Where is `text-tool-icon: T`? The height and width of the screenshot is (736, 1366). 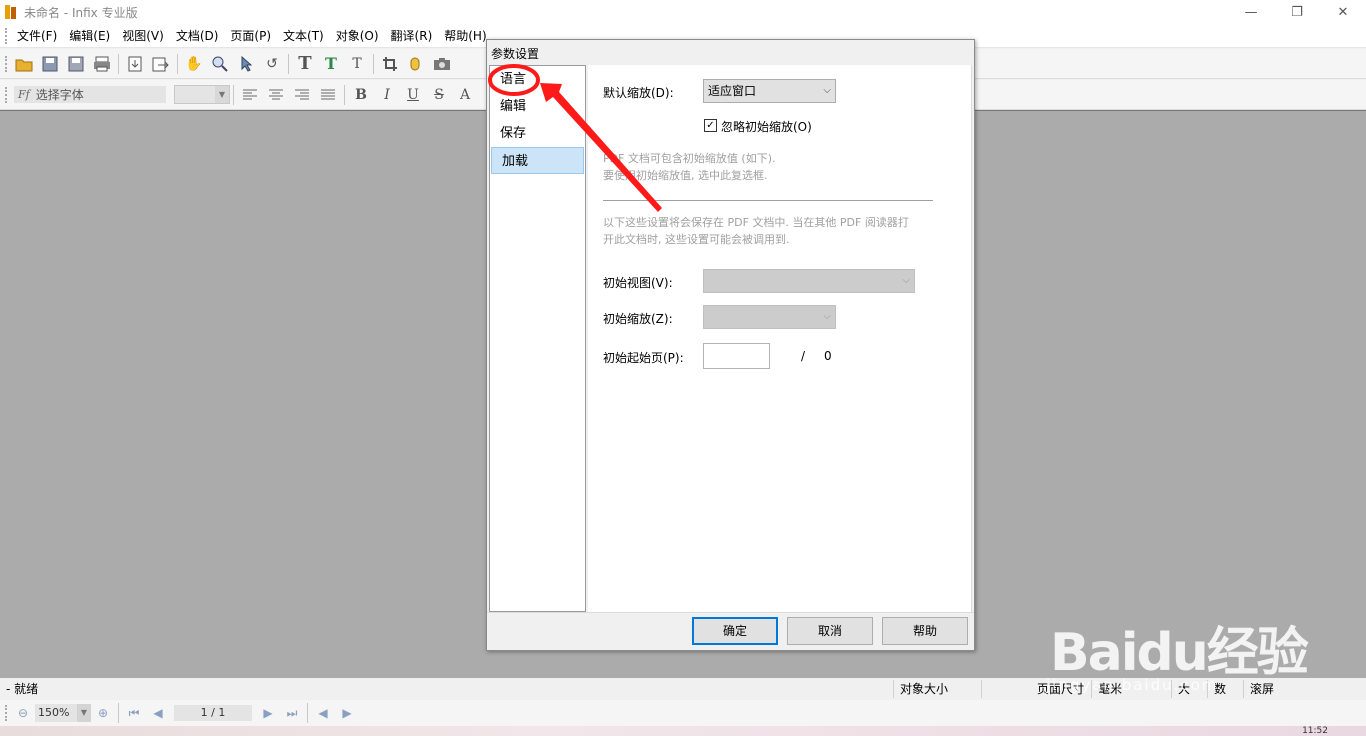 text-tool-icon: T is located at coordinates (305, 64).